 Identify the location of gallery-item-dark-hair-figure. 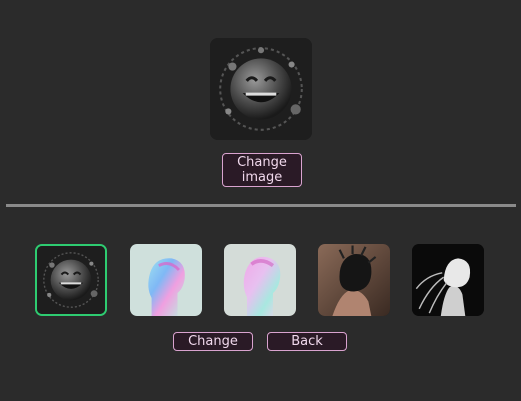
(354, 280).